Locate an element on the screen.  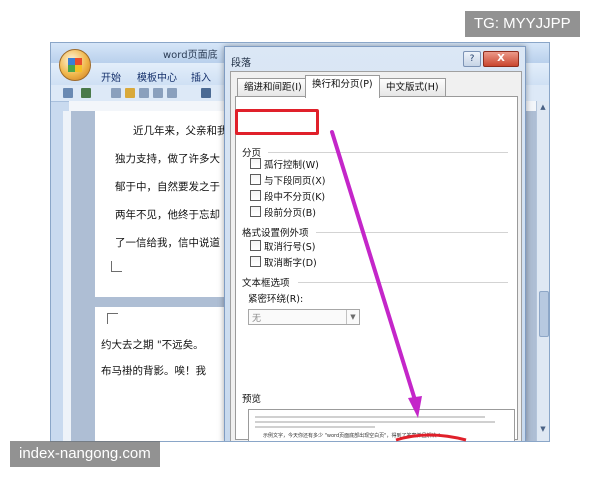
dont-hyphenate-label: 取消断字(D) is located at coordinates (290, 263).